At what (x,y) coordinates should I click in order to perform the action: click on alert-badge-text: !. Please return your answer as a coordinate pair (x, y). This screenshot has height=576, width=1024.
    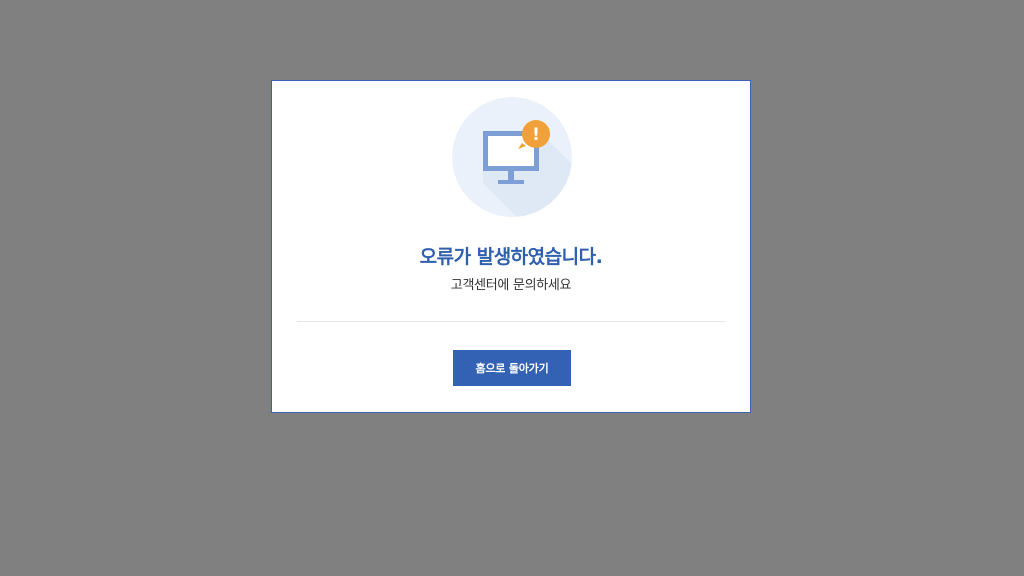
    Looking at the image, I should click on (536, 135).